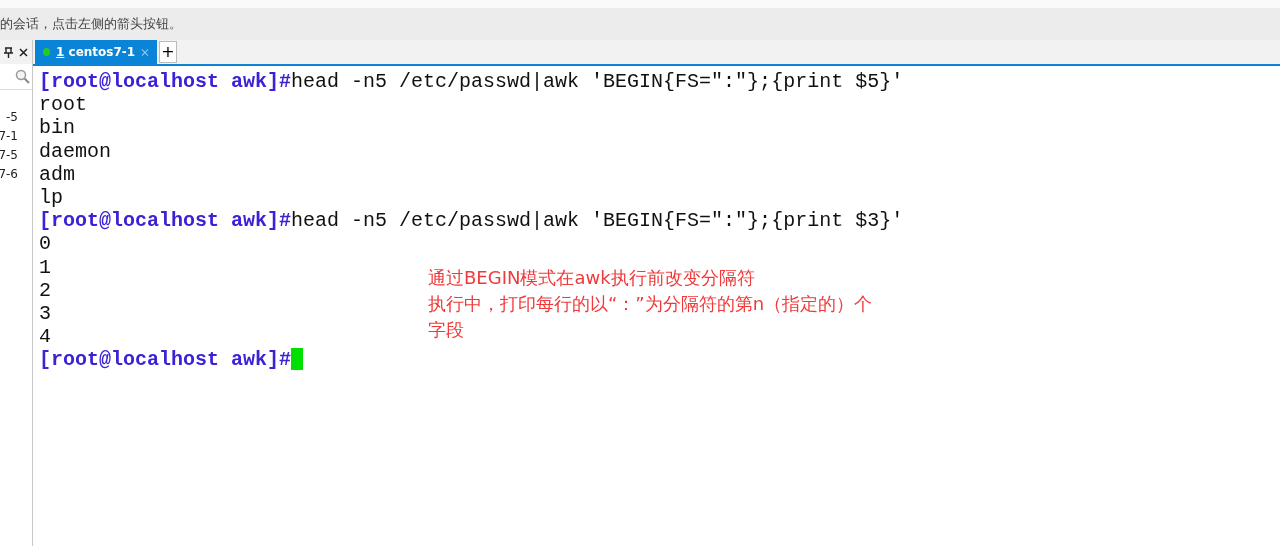 The height and width of the screenshot is (546, 1280). I want to click on session-item: -5, so click(19, 117).